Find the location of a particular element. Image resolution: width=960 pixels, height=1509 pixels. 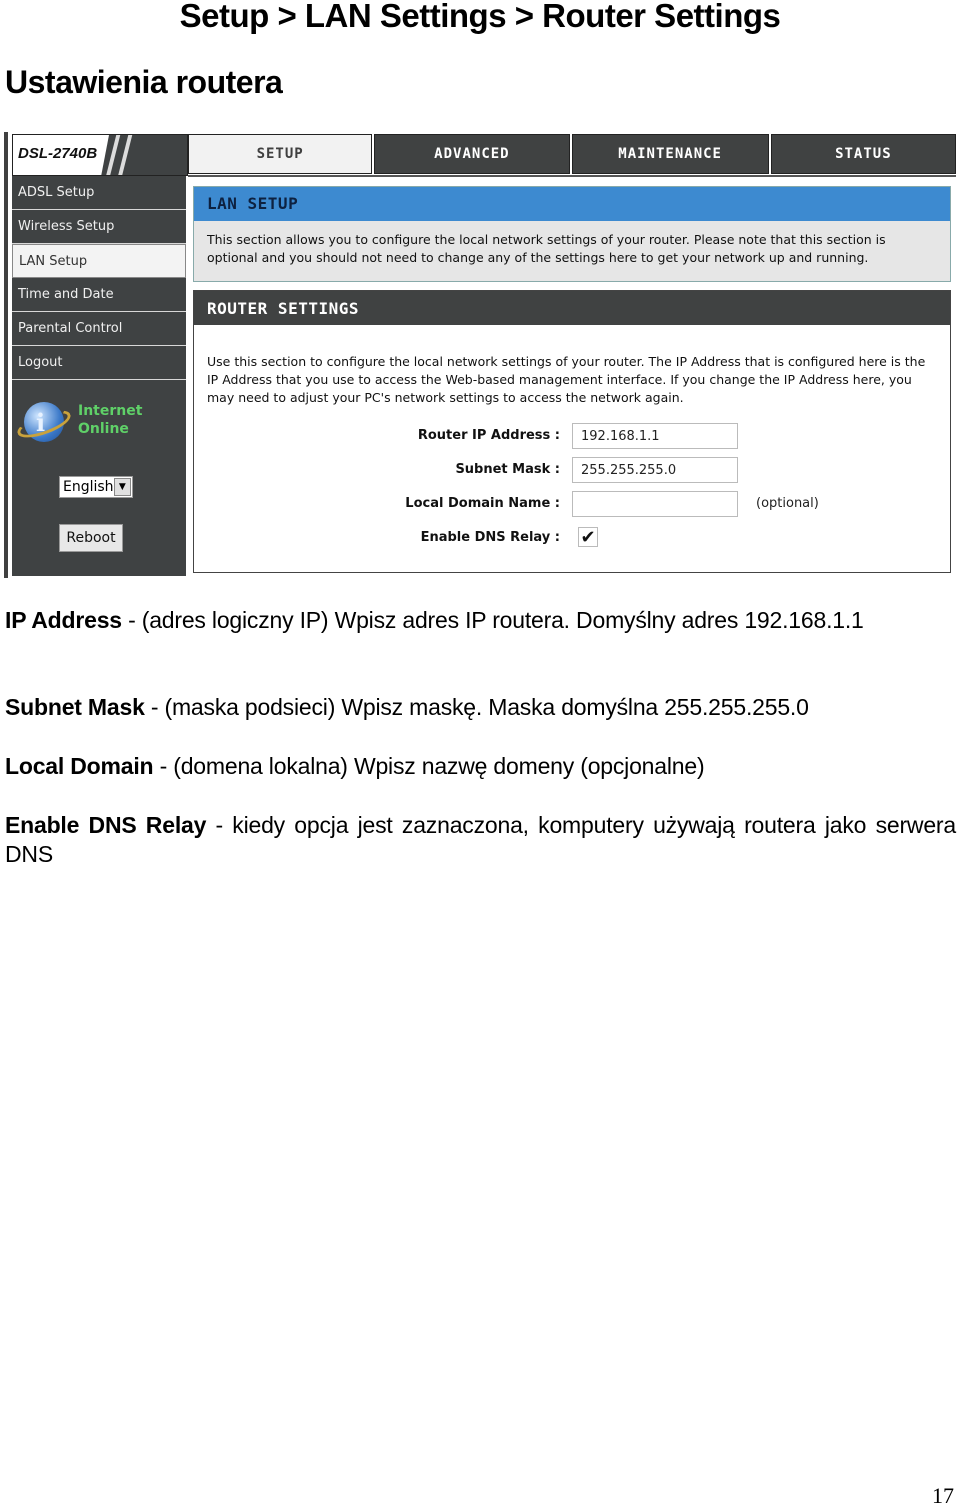

tab-status: STATUS is located at coordinates (863, 154).